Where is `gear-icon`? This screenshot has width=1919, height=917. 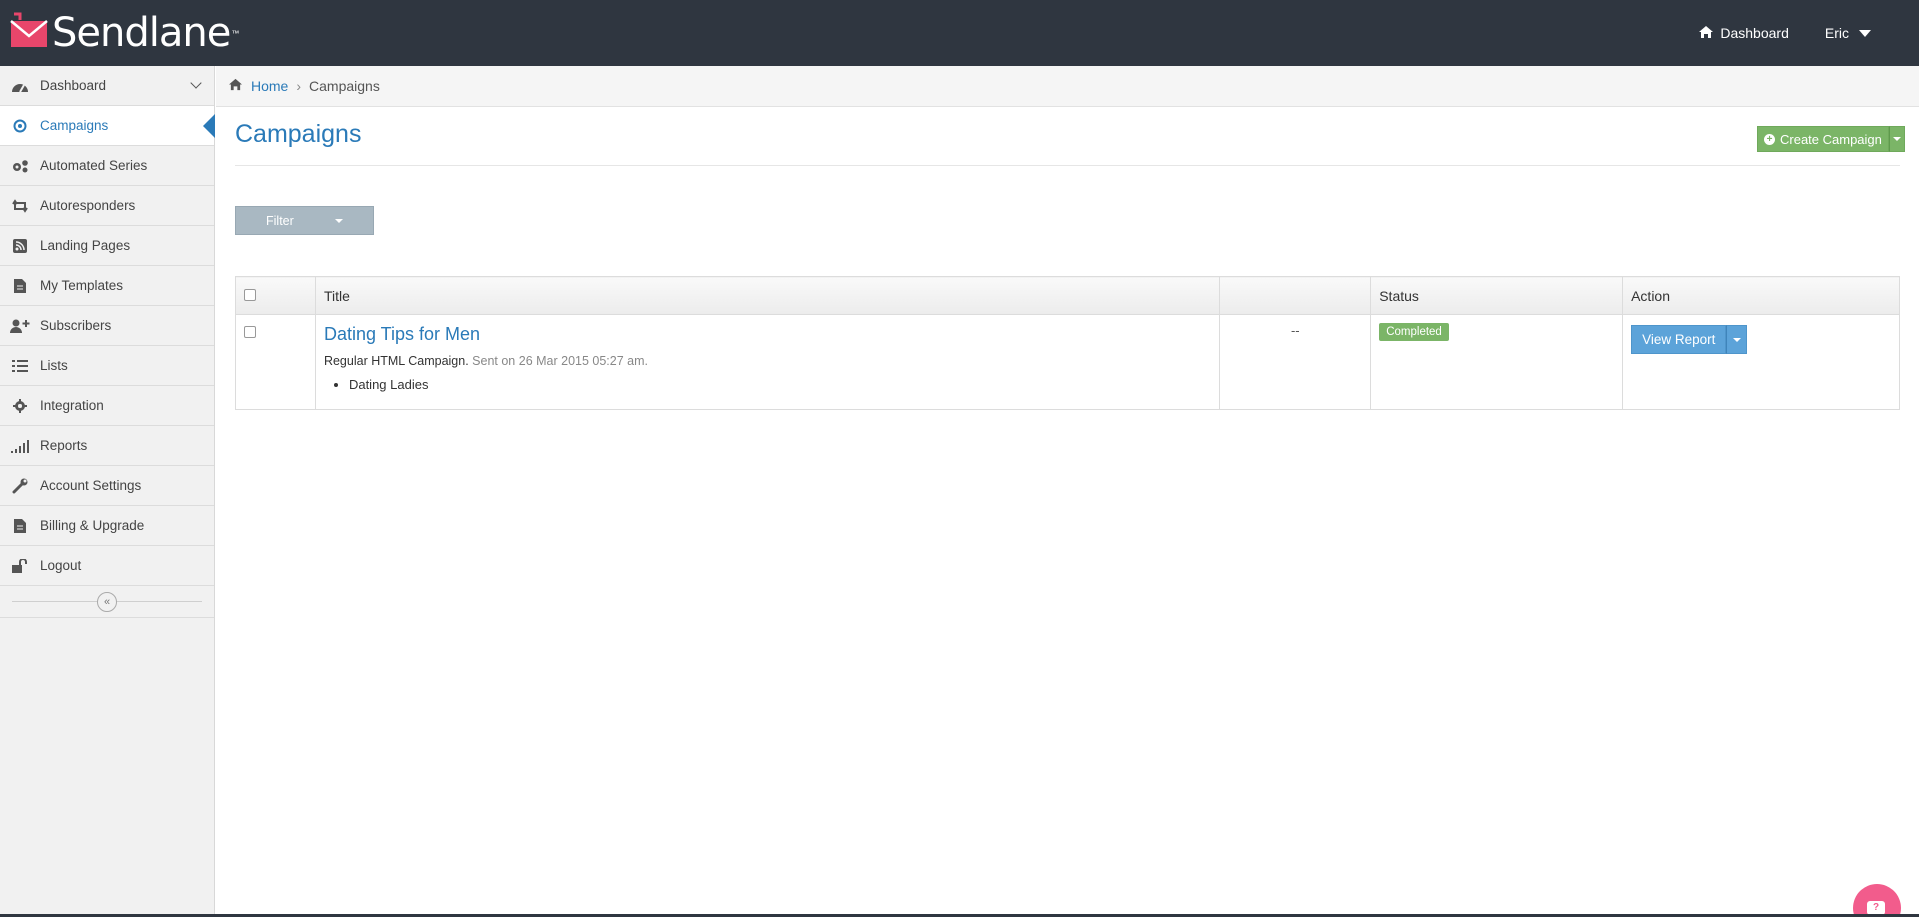 gear-icon is located at coordinates (20, 406).